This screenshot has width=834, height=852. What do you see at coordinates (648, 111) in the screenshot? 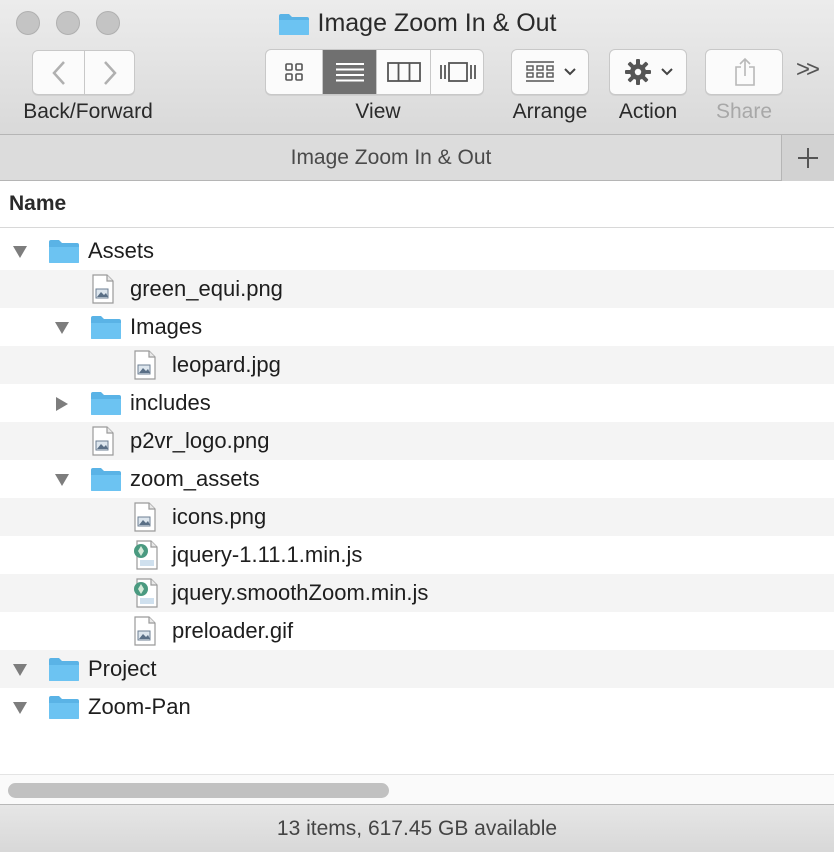
I see `action-label: Action` at bounding box center [648, 111].